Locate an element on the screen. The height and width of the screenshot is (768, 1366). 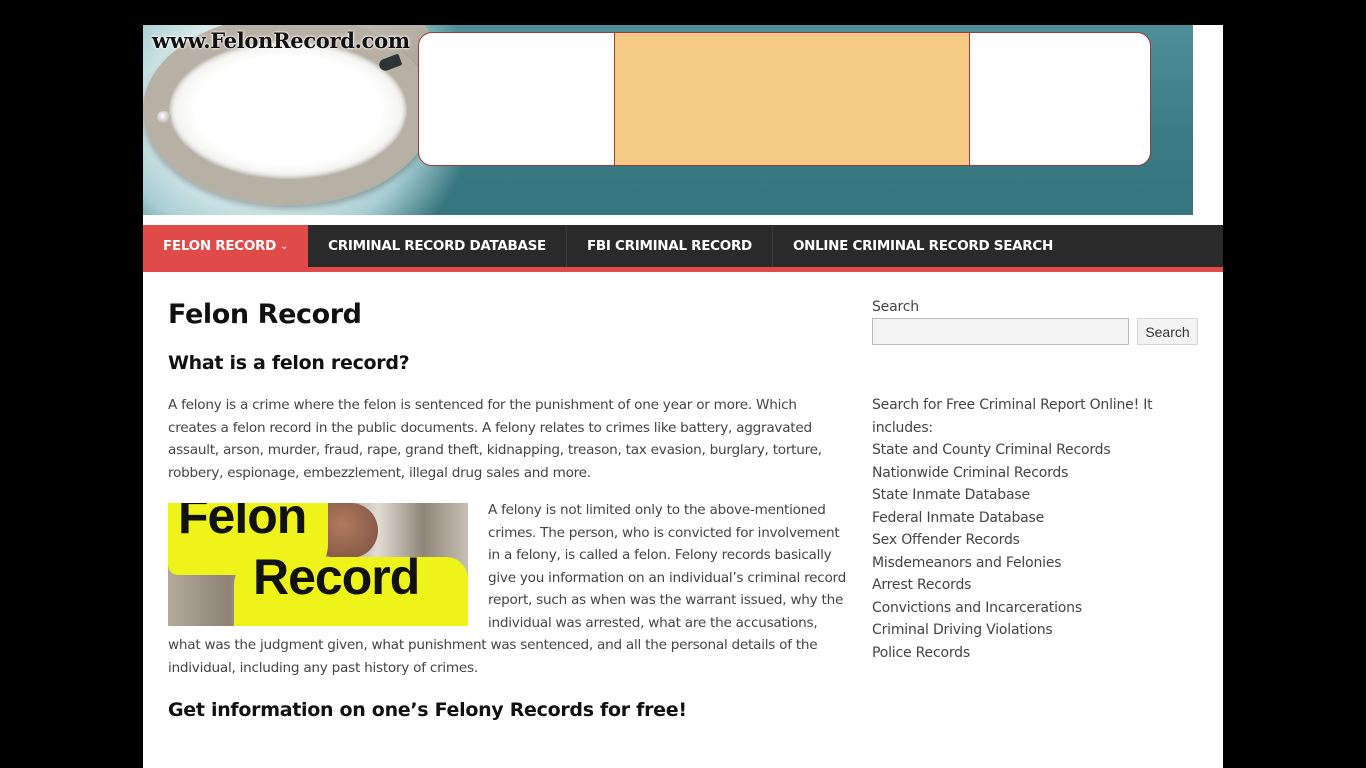
sidebar-item-state-inmate-database: State Inmate Database is located at coordinates (1037, 495).